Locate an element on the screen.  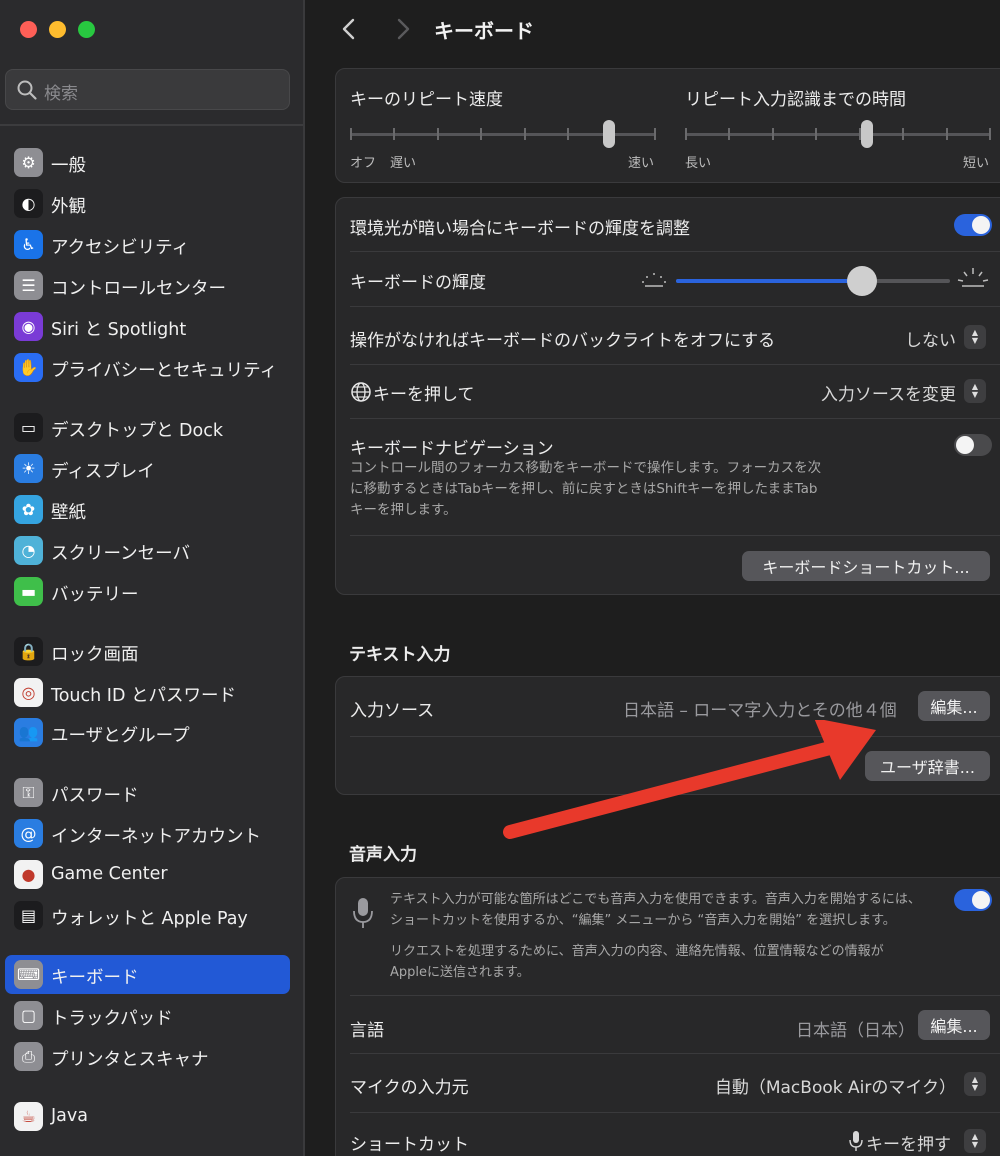
dictation-language-label: 言語 is located at coordinates (367, 1031).